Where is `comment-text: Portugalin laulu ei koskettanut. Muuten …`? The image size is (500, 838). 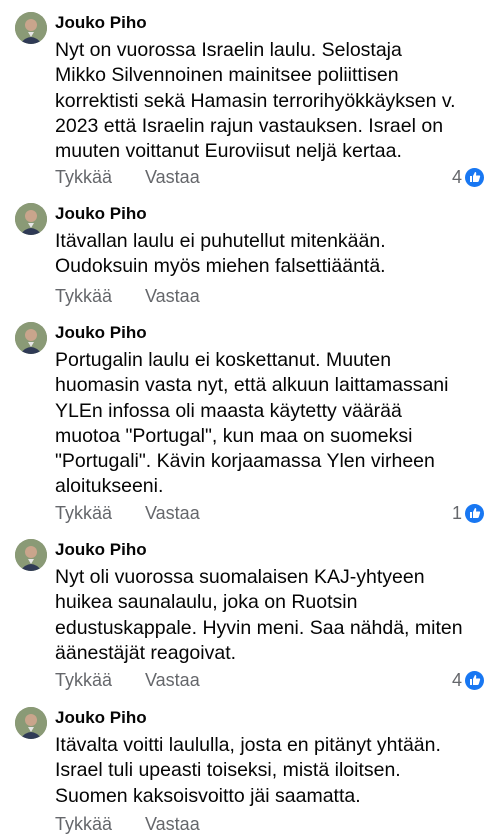 comment-text: Portugalin laulu ei koskettanut. Muuten … is located at coordinates (252, 423).